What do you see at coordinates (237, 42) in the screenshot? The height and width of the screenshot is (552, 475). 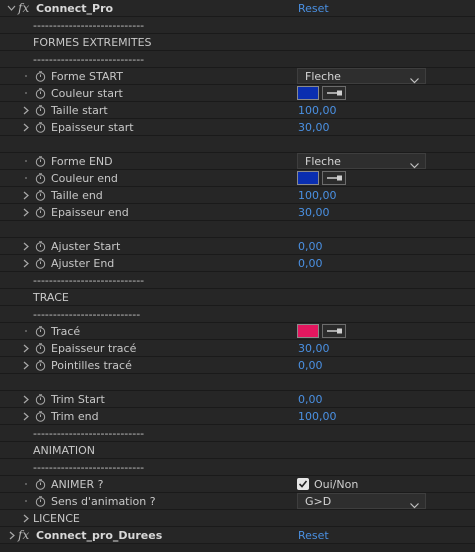 I see `section-title-row: FORMES EXTREMITES` at bounding box center [237, 42].